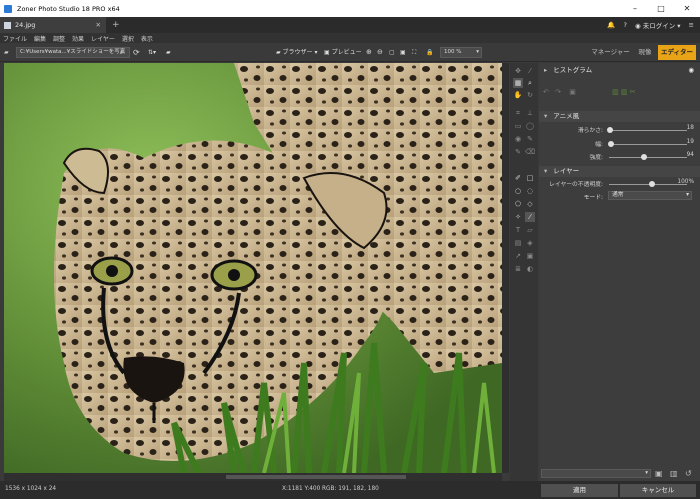 The width and height of the screenshot is (700, 499). What do you see at coordinates (691, 25) in the screenshot?
I see `menu-icon: ≡` at bounding box center [691, 25].